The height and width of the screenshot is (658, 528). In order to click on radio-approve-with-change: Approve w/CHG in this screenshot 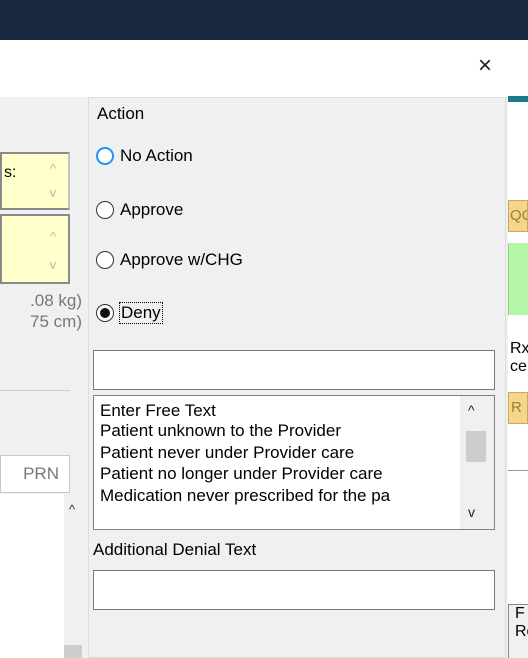, I will do `click(169, 260)`.